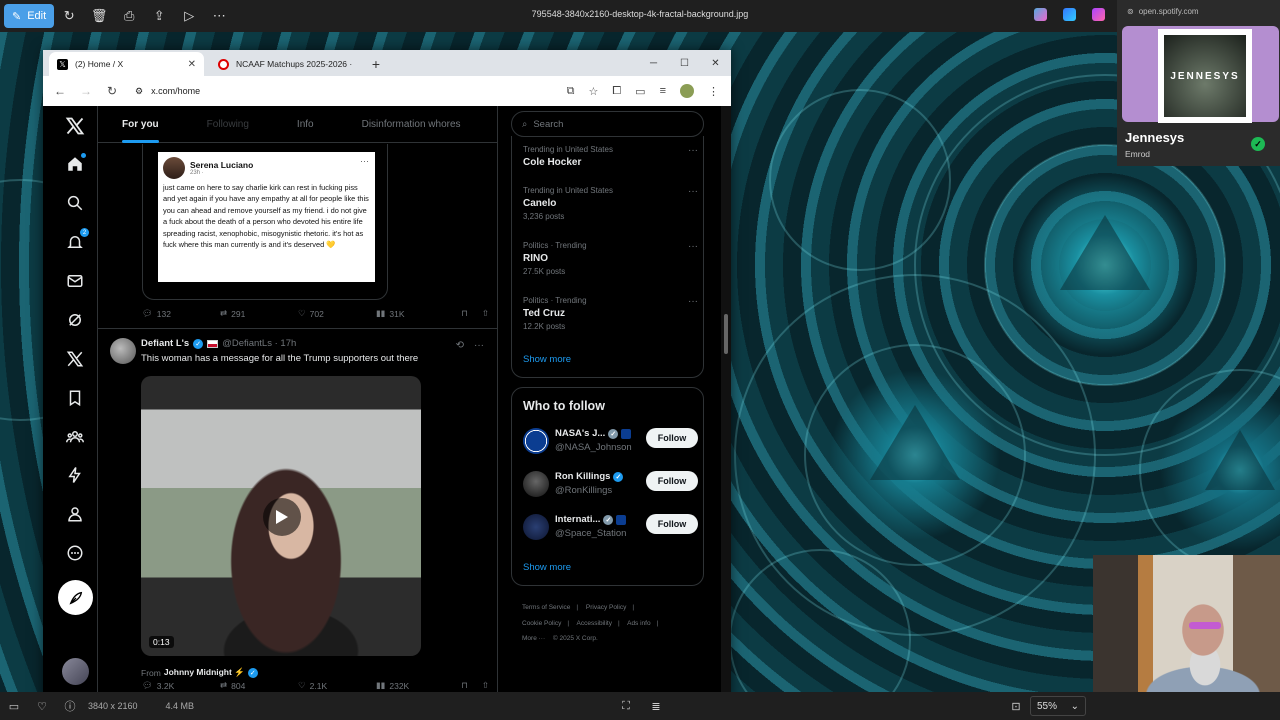 The image size is (1280, 720). What do you see at coordinates (75, 671) in the screenshot?
I see `account-avatar` at bounding box center [75, 671].